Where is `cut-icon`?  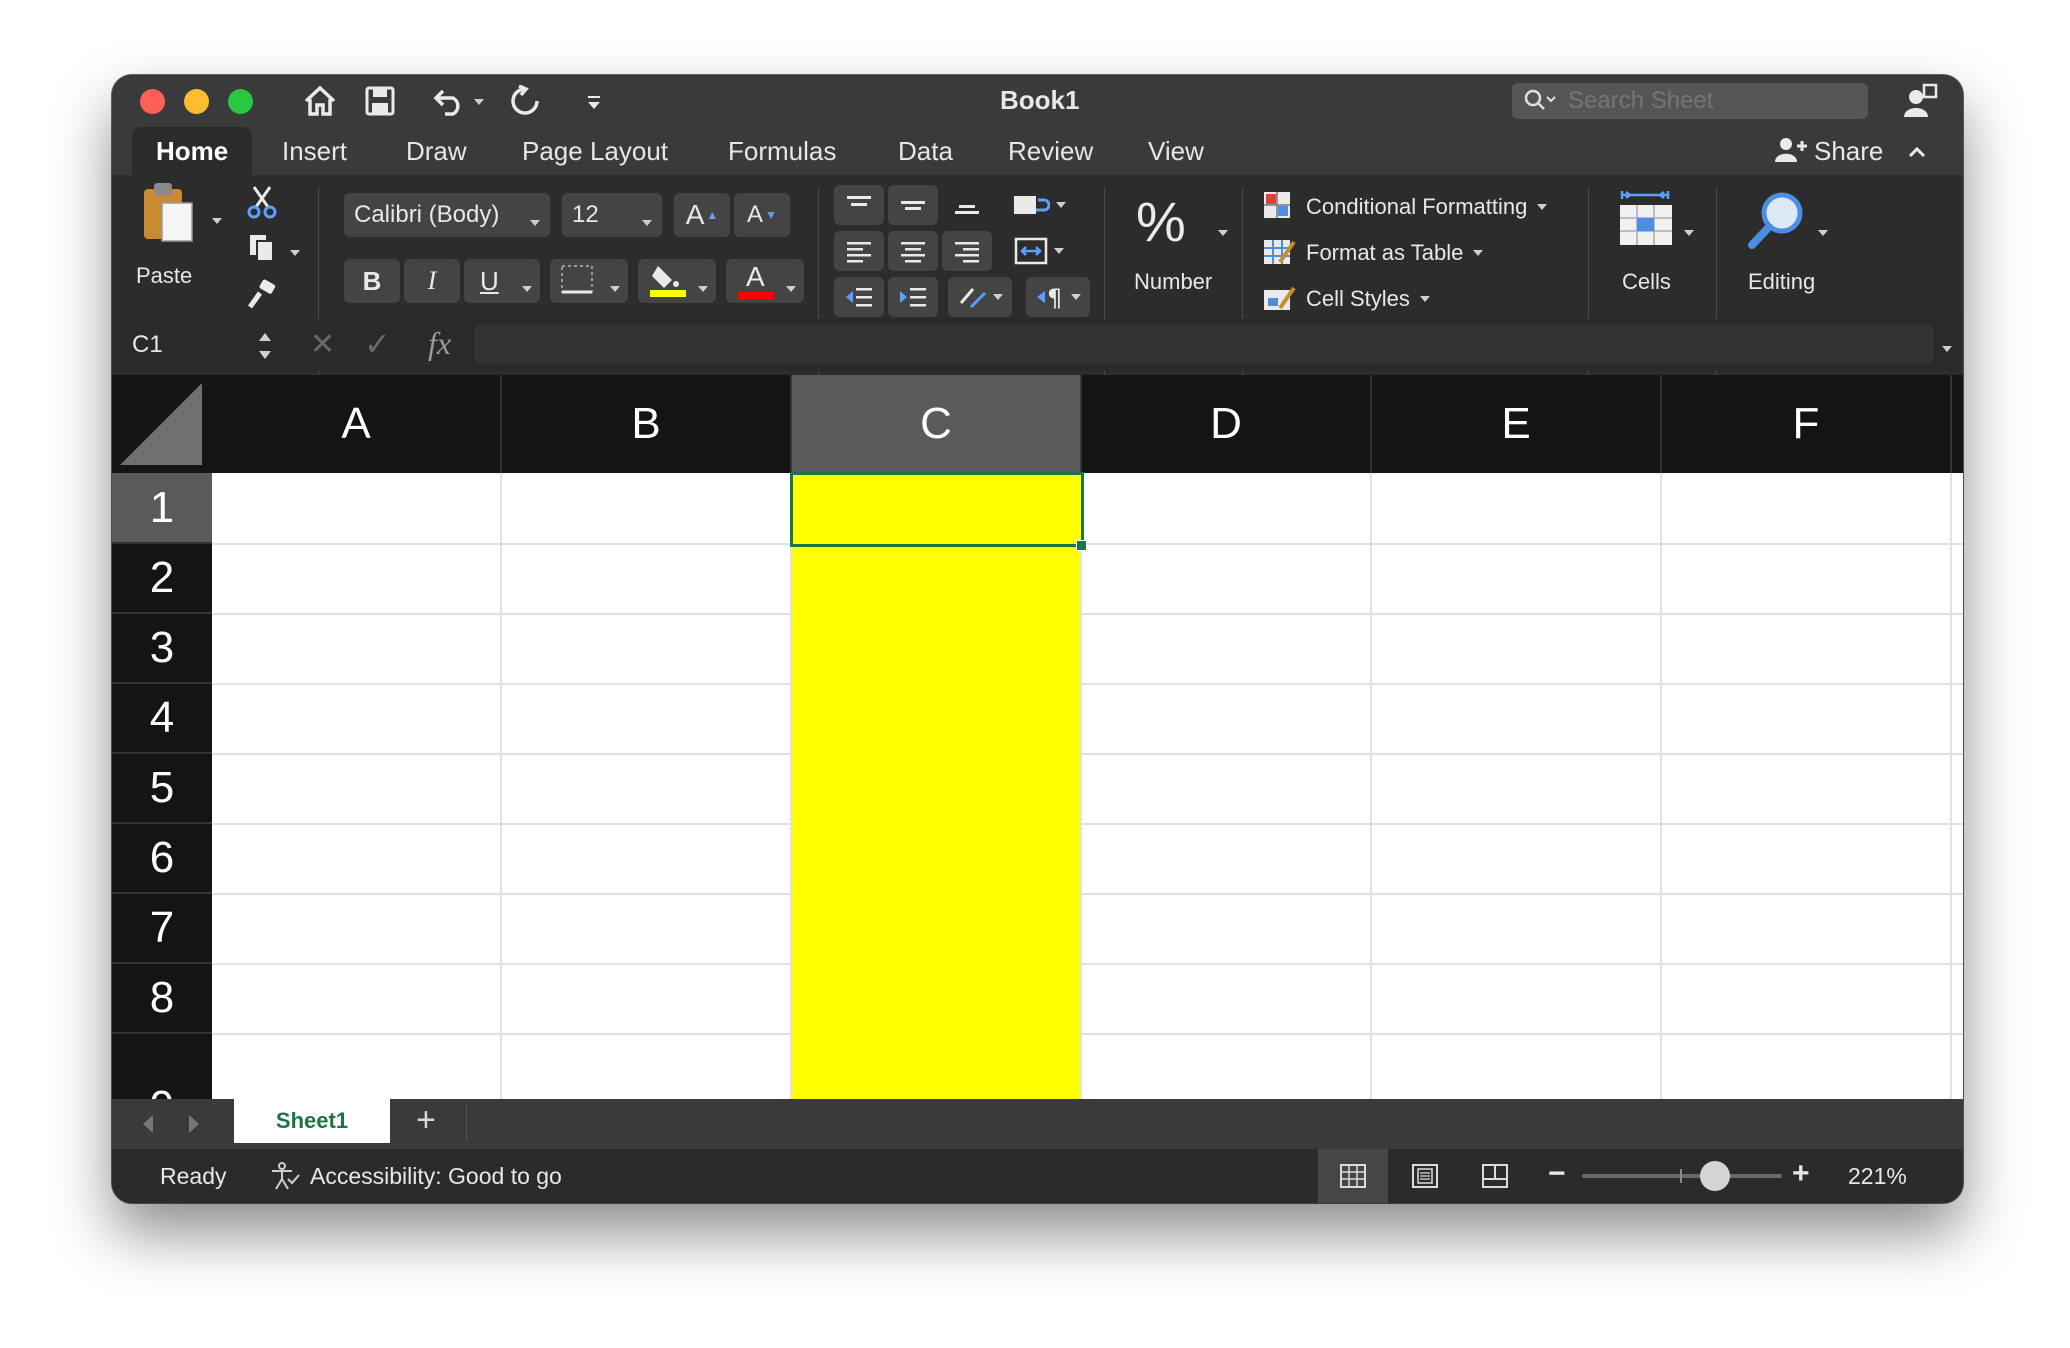
cut-icon is located at coordinates (262, 202).